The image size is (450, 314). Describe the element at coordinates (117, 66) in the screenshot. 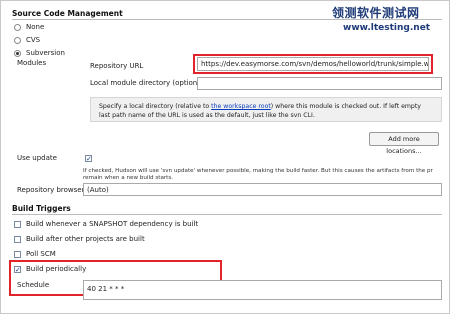

I see `repo-url-label: Repository URL` at that location.